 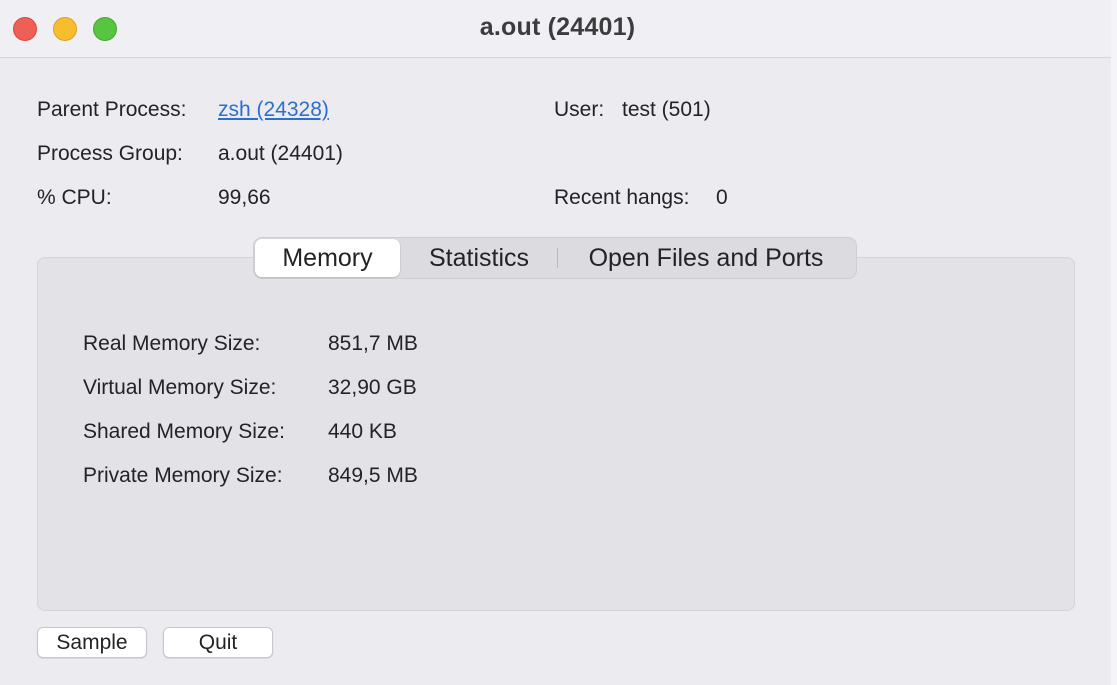 I want to click on cpu-label: % CPU:, so click(x=74, y=197).